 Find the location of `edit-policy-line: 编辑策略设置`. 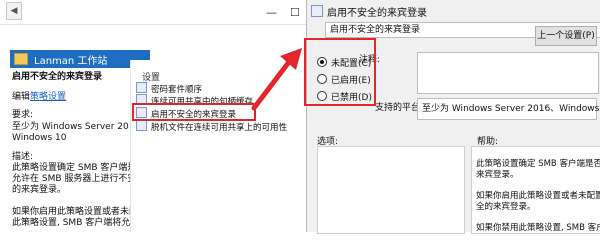

edit-policy-line: 编辑策略设置 is located at coordinates (39, 97).